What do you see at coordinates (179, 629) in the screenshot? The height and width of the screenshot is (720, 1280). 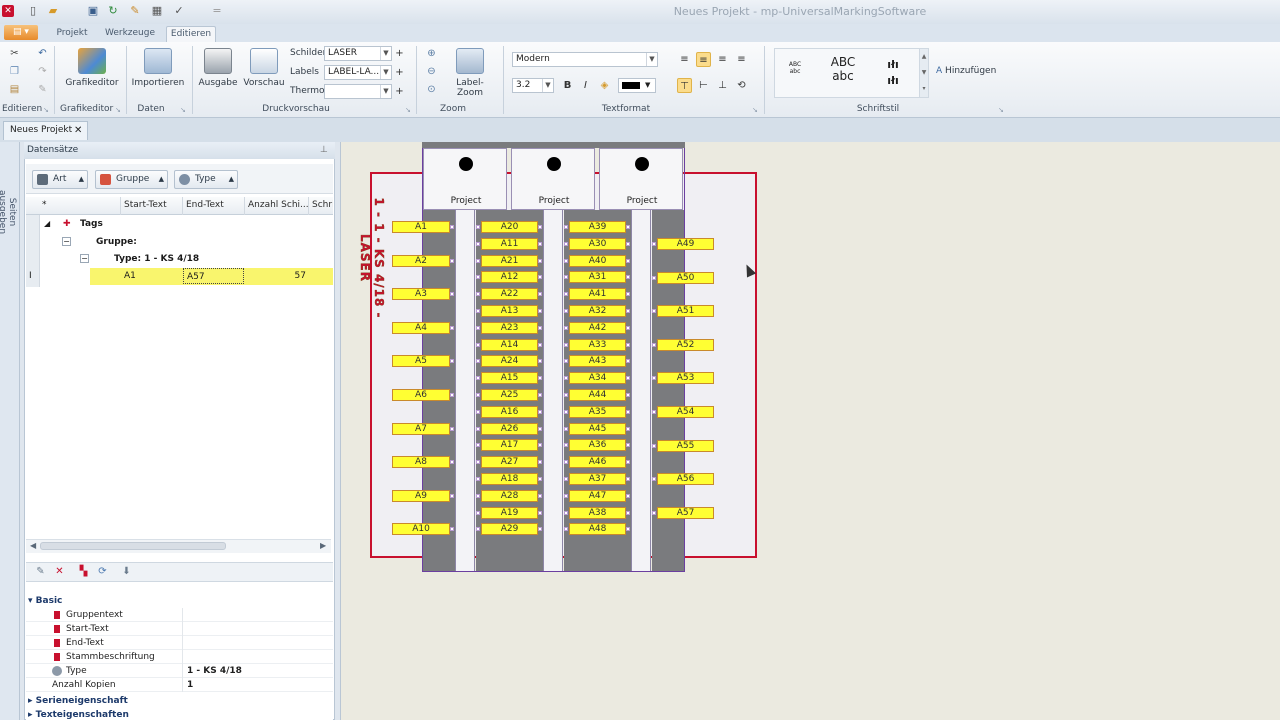 I see `property-row: Start-Text` at bounding box center [179, 629].